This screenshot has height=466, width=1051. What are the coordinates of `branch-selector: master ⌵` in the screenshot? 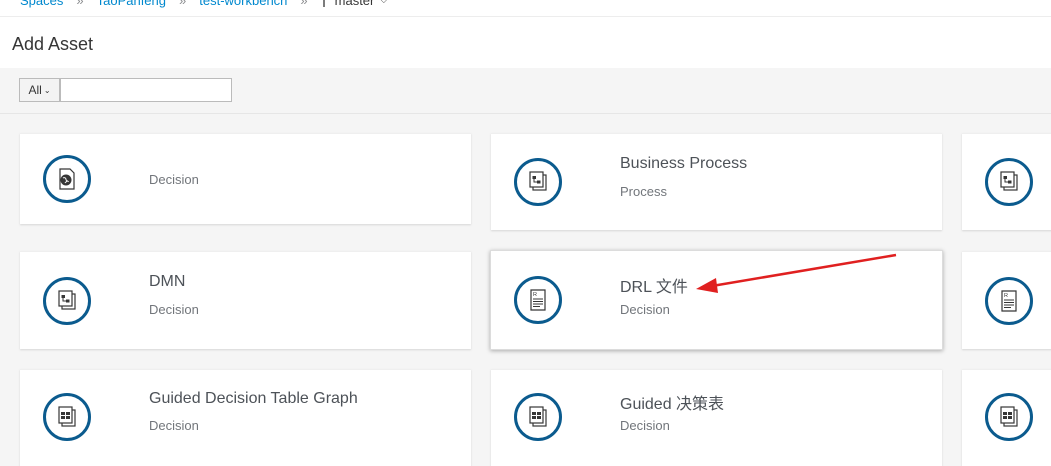 It's located at (354, 4).